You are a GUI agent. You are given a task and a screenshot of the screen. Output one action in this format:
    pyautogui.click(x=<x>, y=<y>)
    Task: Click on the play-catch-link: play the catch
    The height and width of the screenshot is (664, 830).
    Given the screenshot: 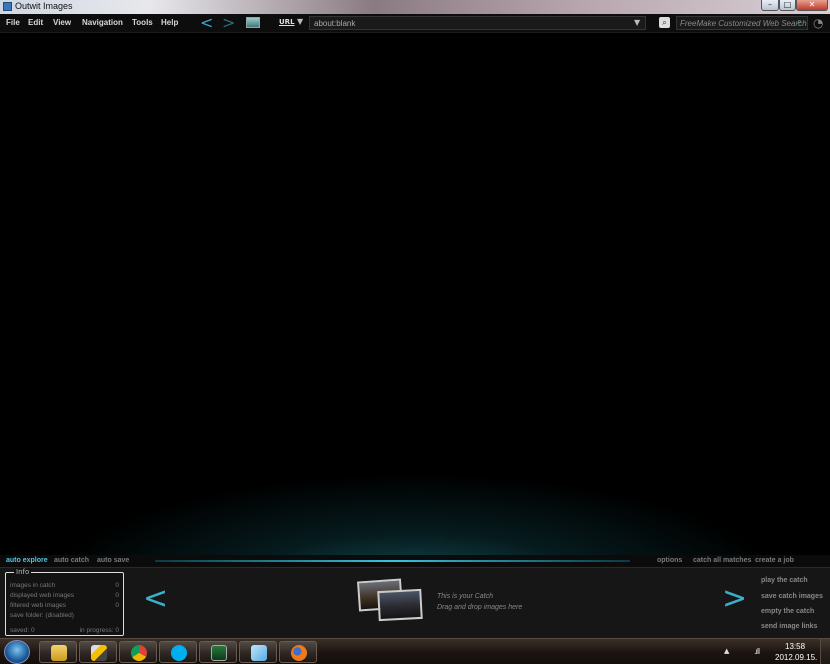 What is the action you would take?
    pyautogui.click(x=784, y=580)
    